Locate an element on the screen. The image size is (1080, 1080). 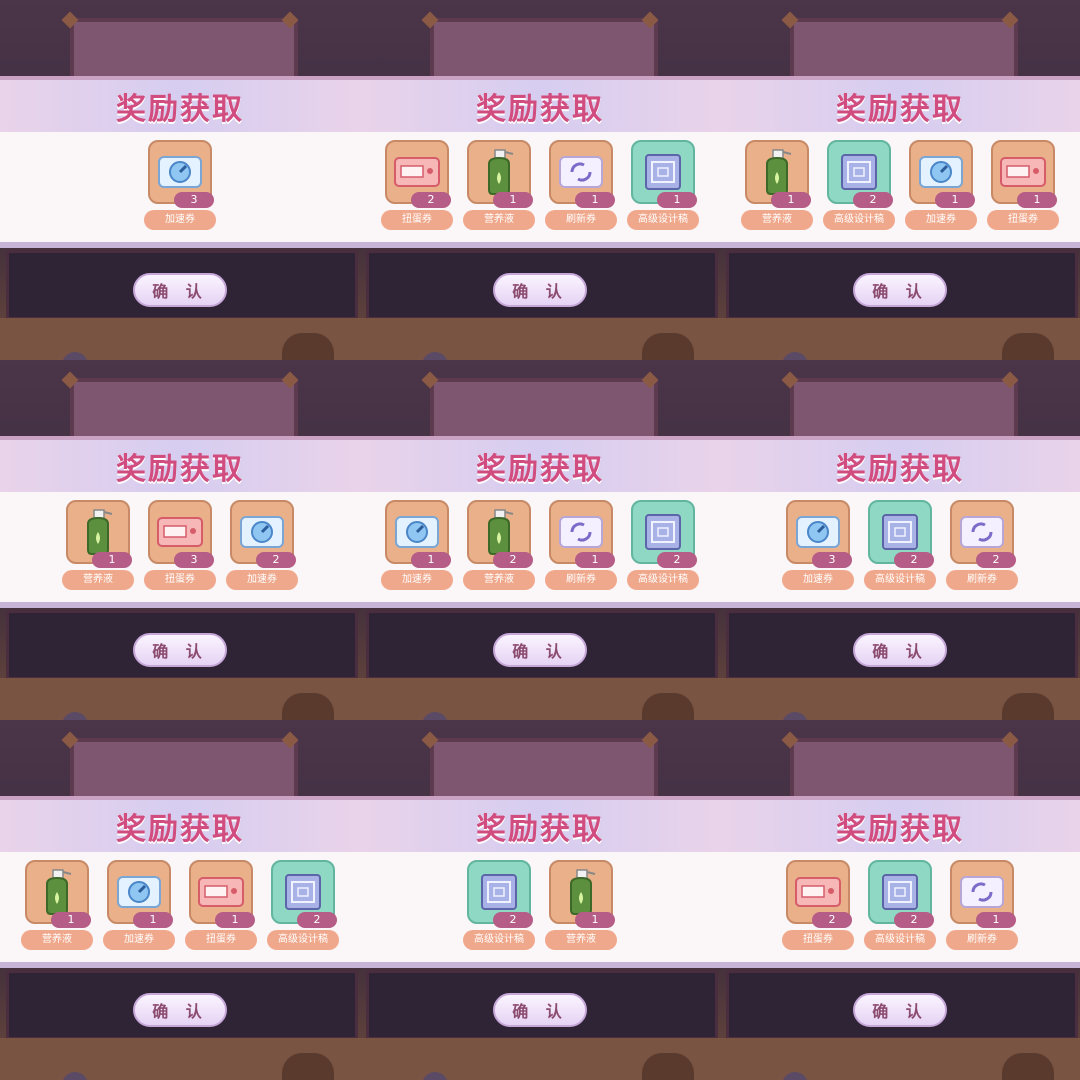
reward-banner: 奖励获取 1 营养液 1 加速券 1 扭蛋券 2 高级设计稿 is located at coordinates (180, 885).